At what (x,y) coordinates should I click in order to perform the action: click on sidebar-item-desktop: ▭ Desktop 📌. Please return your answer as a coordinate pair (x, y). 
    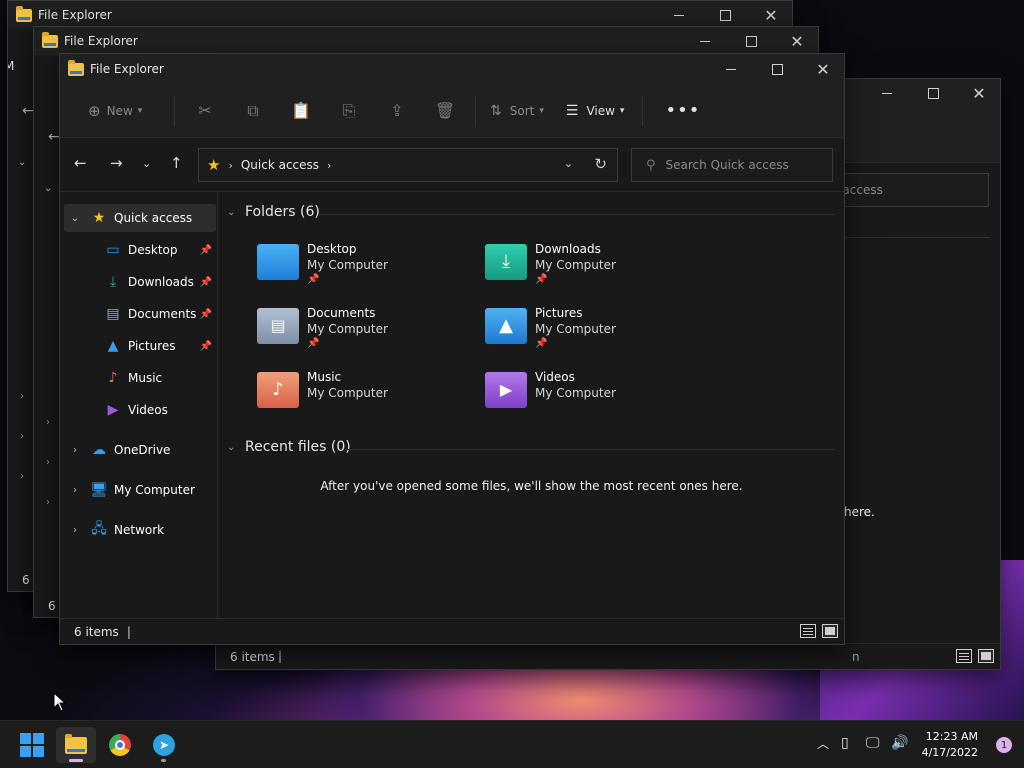
    Looking at the image, I should click on (140, 250).